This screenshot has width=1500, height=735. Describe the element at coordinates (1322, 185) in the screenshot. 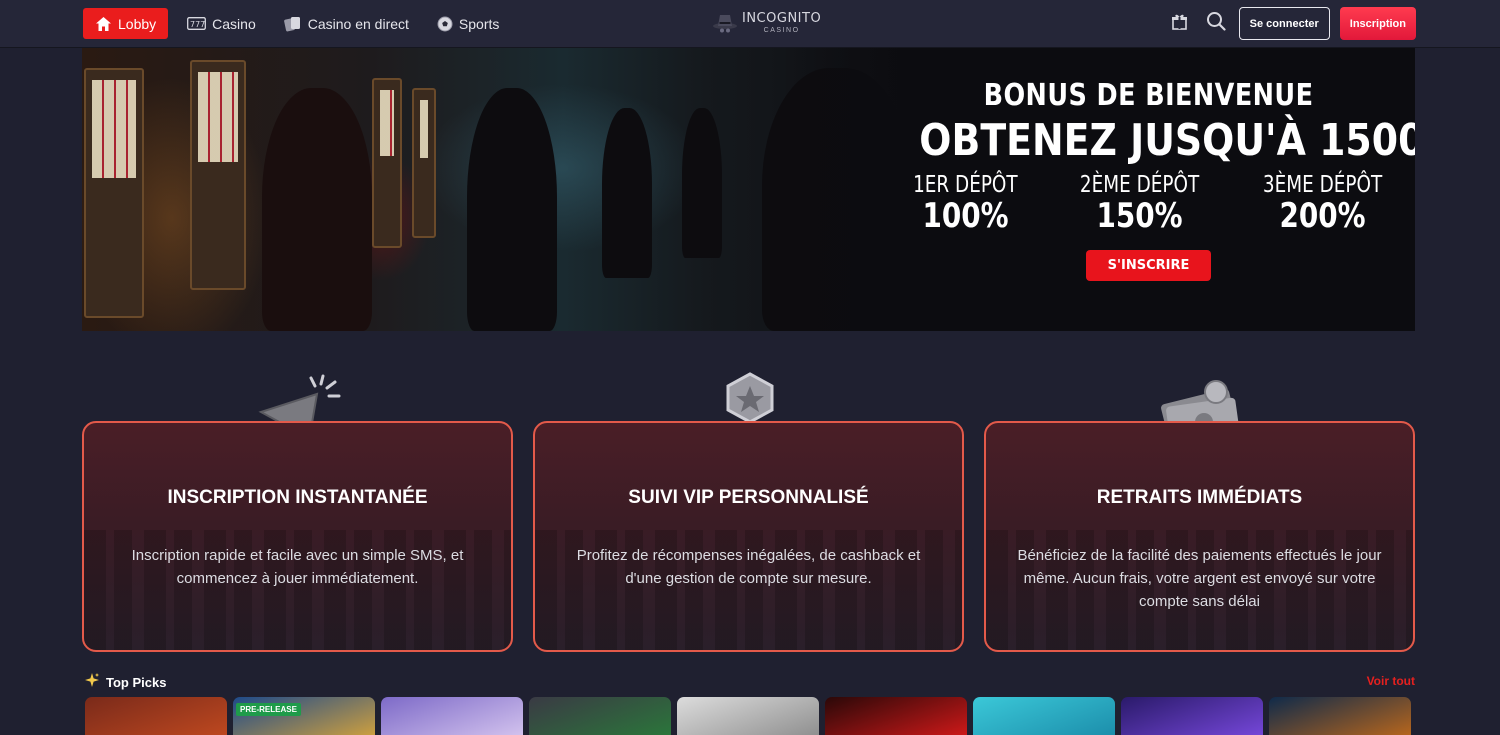

I see `deposit-label: 3ÈME DÉPÔT` at that location.